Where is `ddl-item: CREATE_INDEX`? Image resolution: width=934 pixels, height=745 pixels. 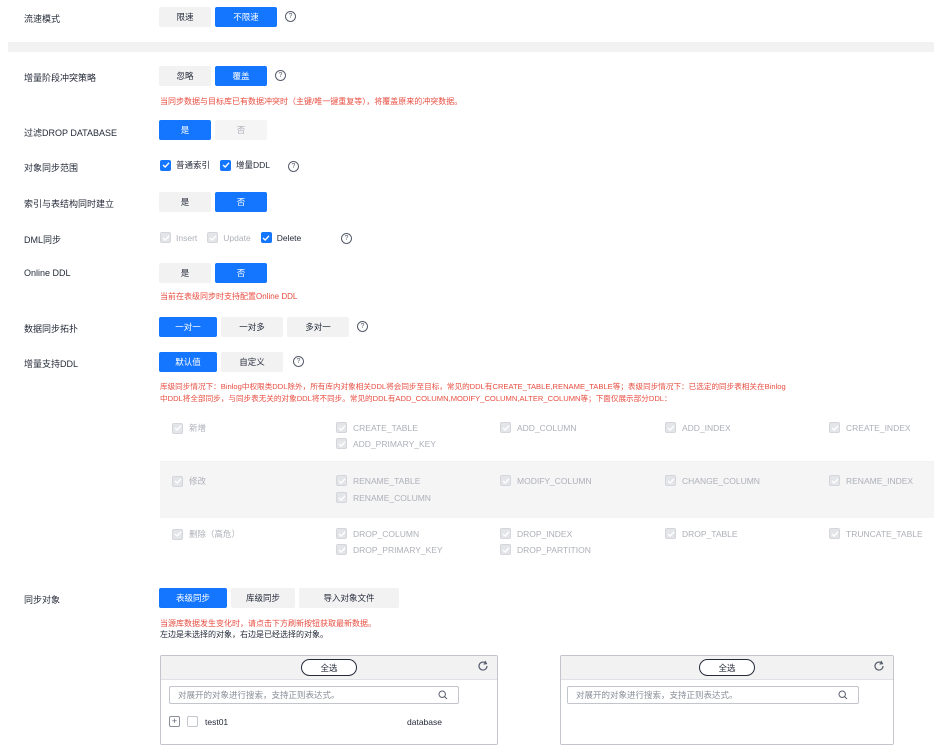
ddl-item: CREATE_INDEX is located at coordinates (870, 427).